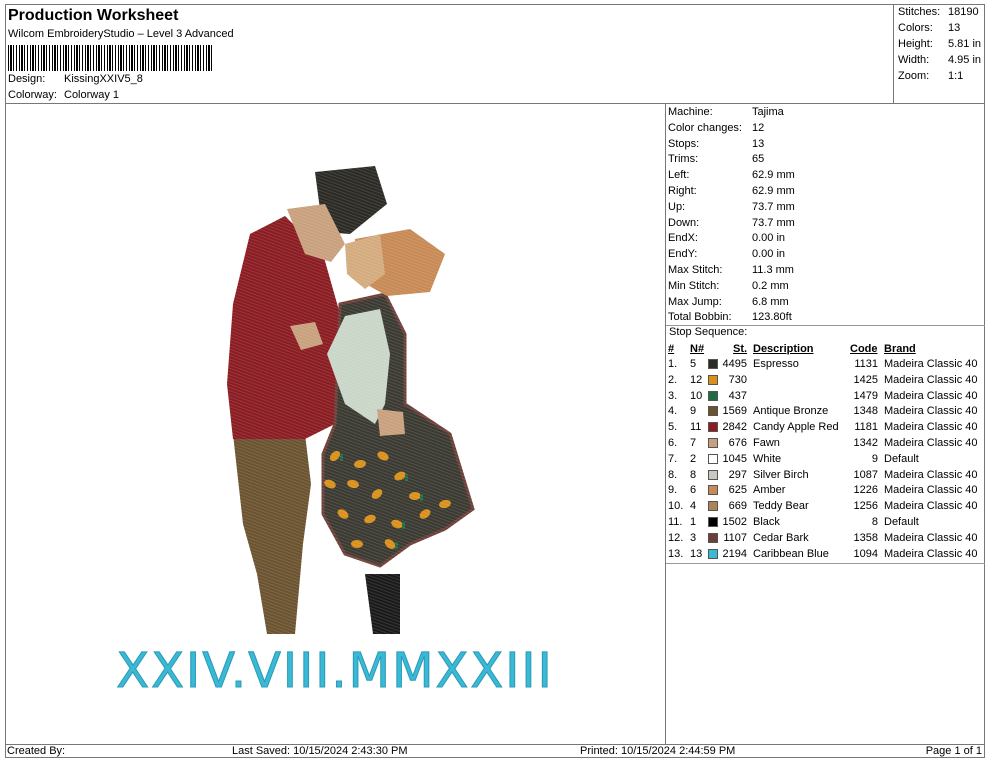 This screenshot has width=990, height=762. Describe the element at coordinates (684, 143) in the screenshot. I see `info-label: Stops:` at that location.